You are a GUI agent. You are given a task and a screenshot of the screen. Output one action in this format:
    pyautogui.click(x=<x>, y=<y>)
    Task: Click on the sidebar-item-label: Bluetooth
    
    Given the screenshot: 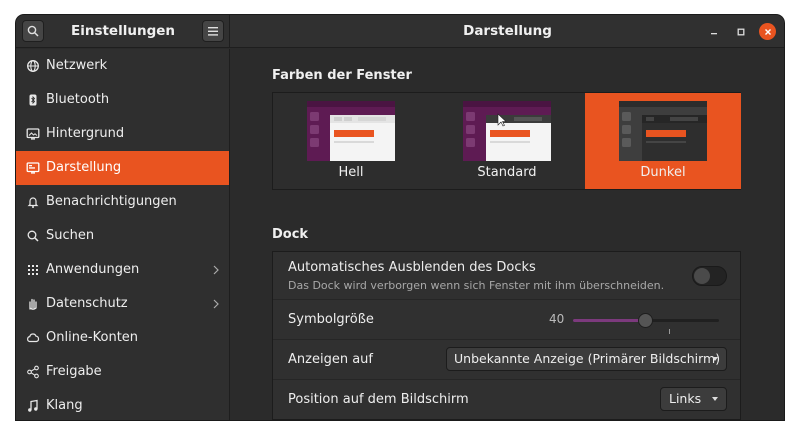 What is the action you would take?
    pyautogui.click(x=78, y=99)
    